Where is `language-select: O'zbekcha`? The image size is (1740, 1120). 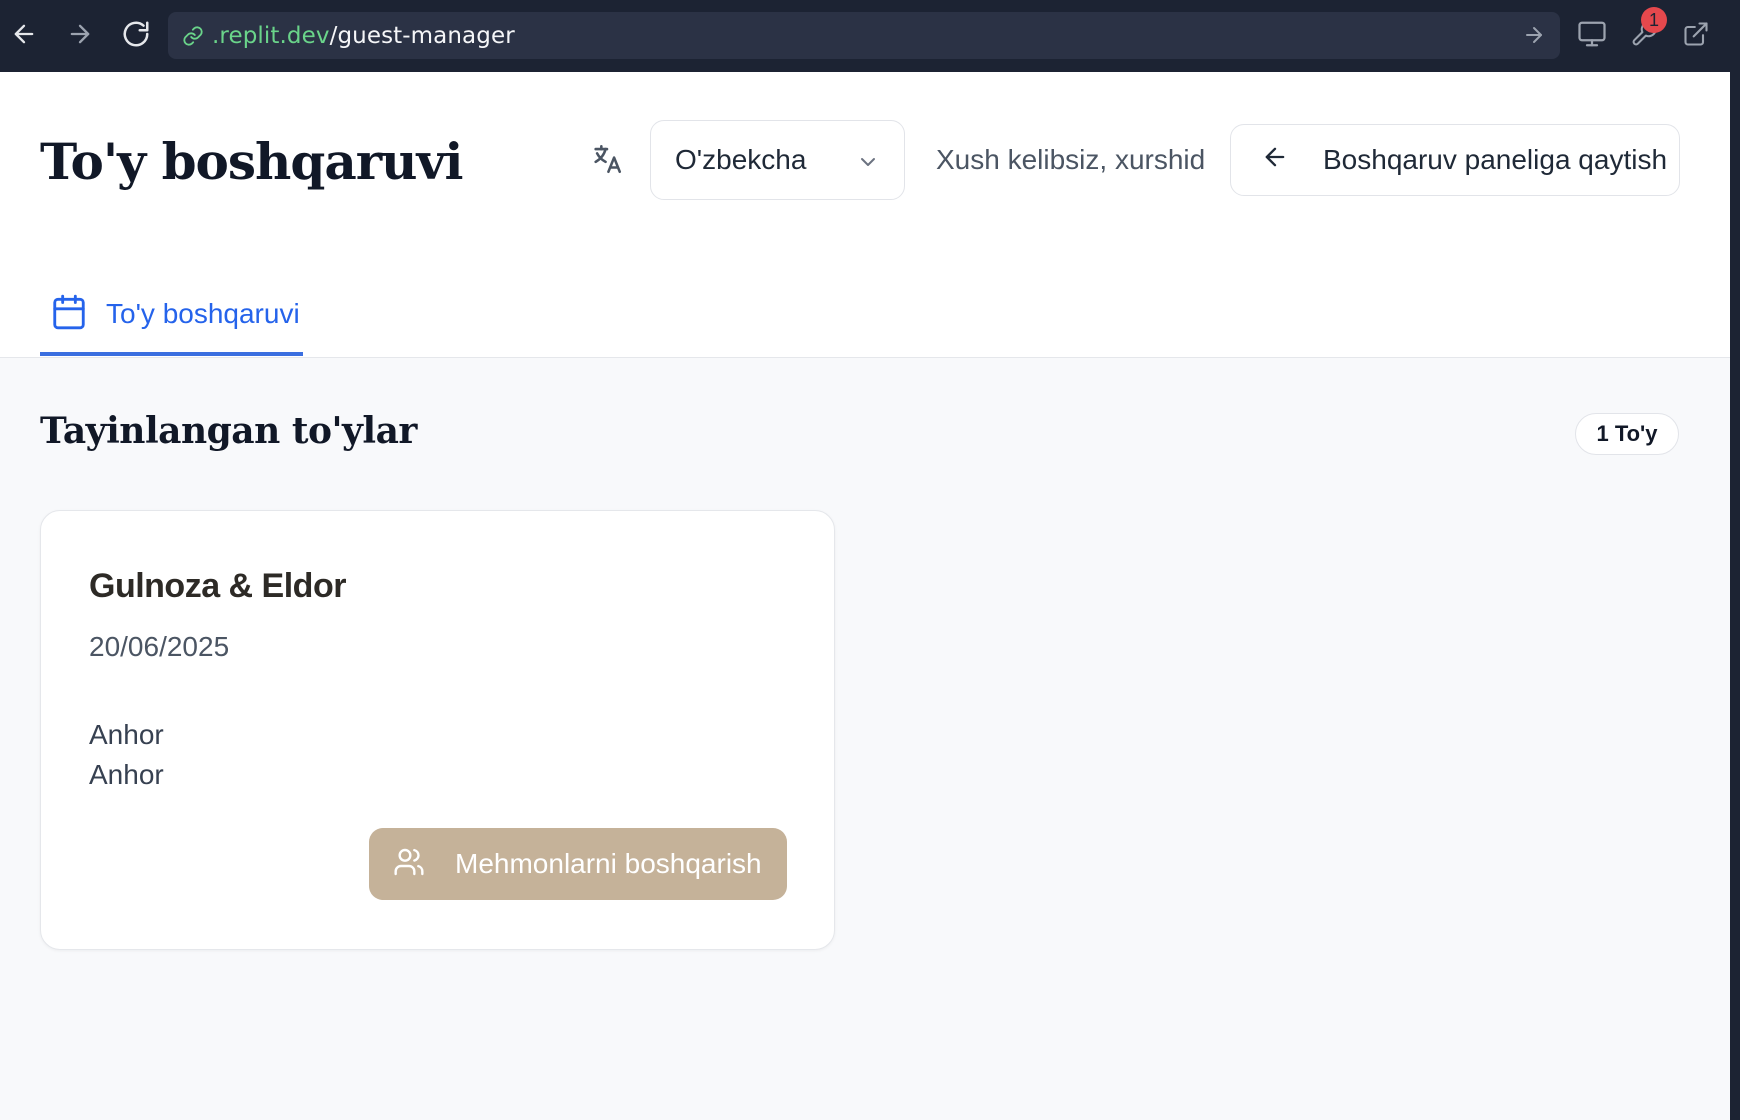 language-select: O'zbekcha is located at coordinates (777, 160).